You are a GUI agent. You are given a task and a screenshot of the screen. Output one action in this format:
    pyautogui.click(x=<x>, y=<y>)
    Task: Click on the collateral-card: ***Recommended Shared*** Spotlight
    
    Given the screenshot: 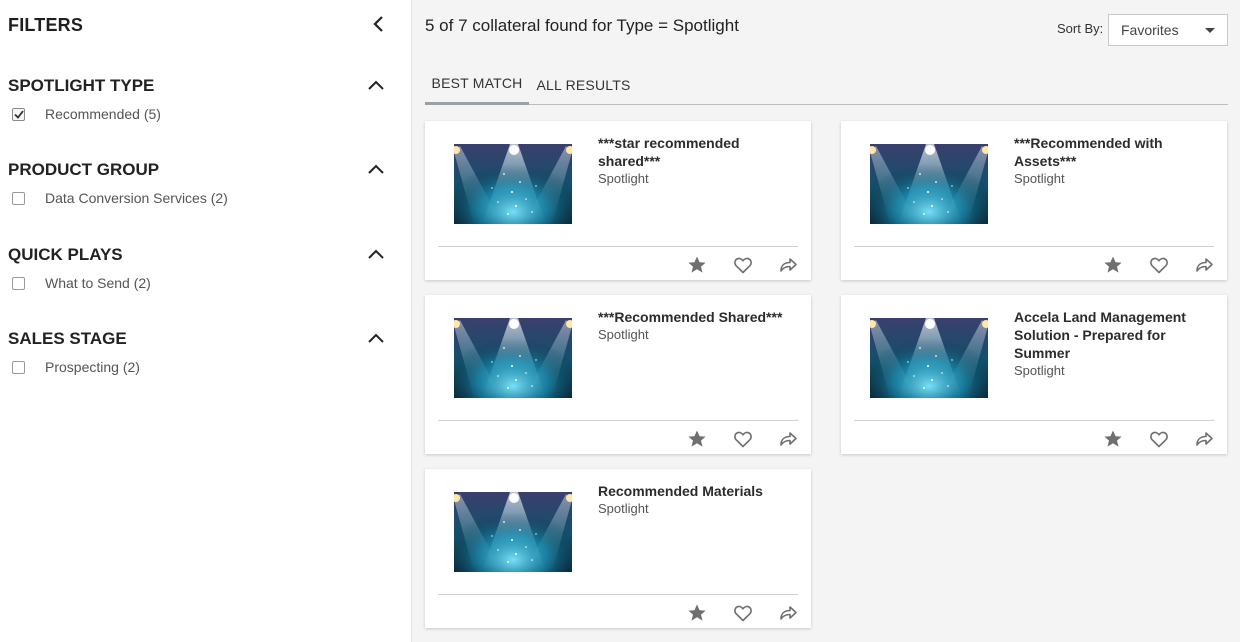 What is the action you would take?
    pyautogui.click(x=618, y=374)
    